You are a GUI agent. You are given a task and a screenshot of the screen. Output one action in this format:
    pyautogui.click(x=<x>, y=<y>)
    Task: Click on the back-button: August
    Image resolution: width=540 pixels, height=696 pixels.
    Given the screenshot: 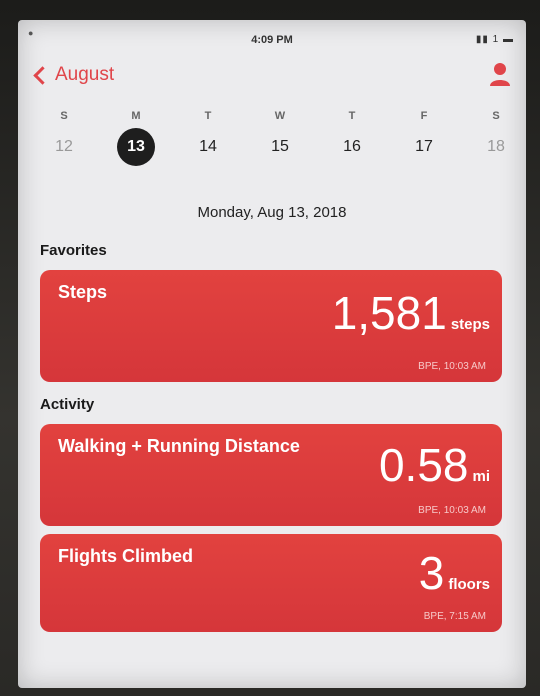 What is the action you would take?
    pyautogui.click(x=74, y=75)
    